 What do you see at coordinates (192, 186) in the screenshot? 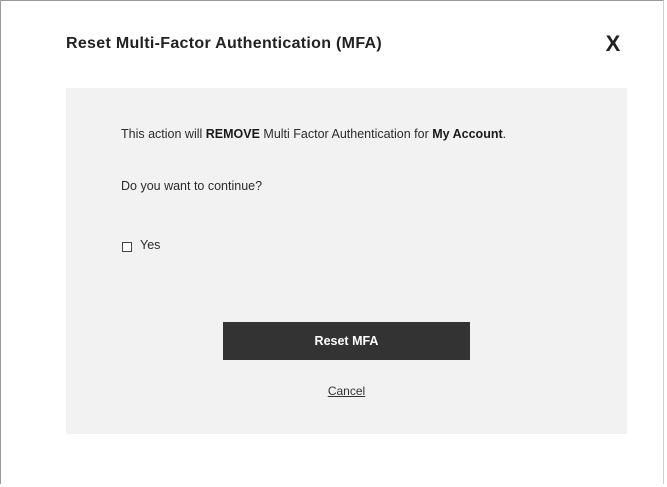
I see `confirm-question: Do you want to continue?` at bounding box center [192, 186].